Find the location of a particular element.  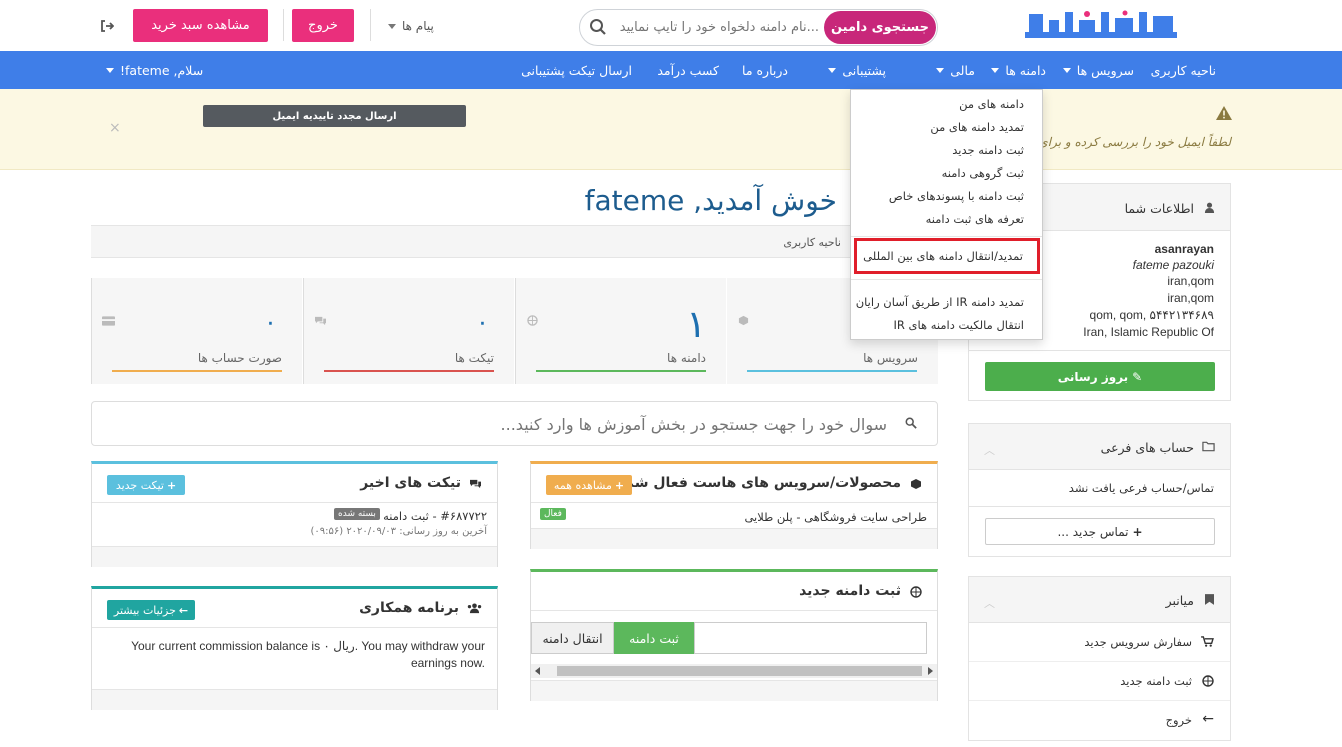

kb-search-input is located at coordinates (537, 424).